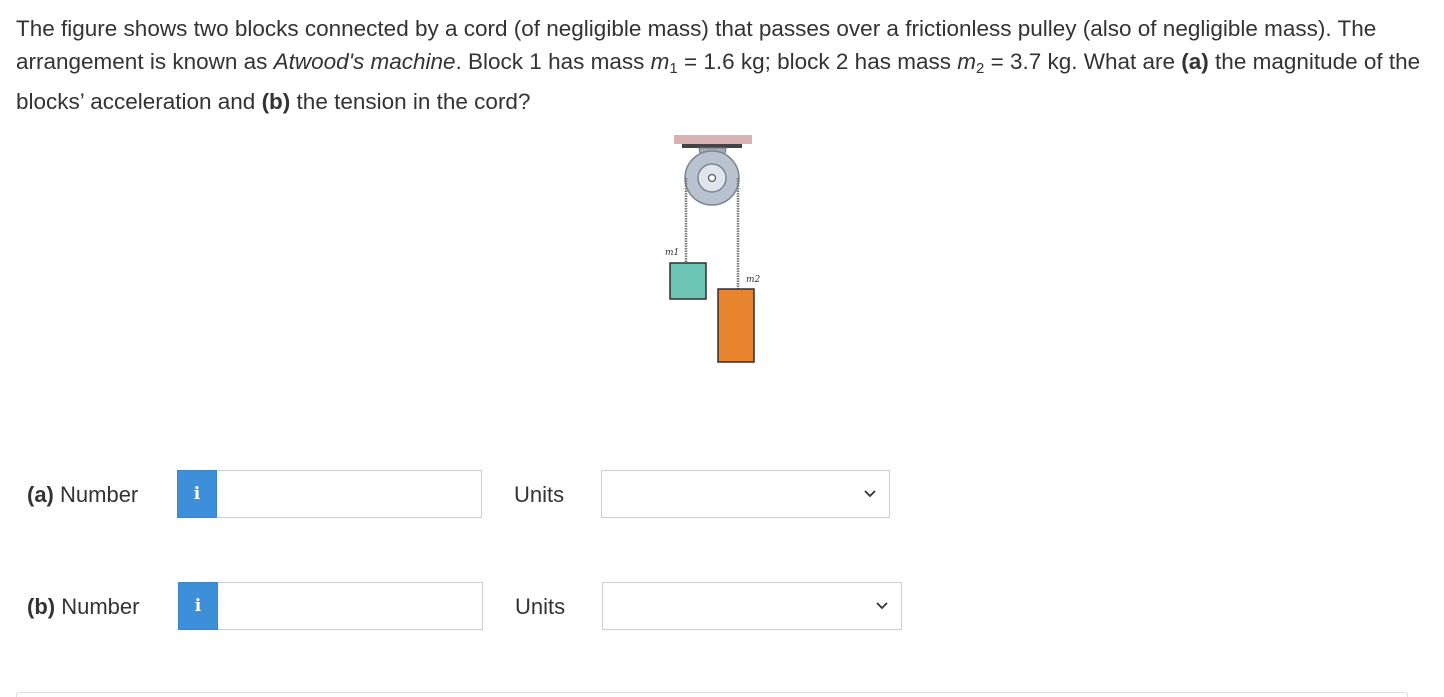 This screenshot has width=1444, height=697. I want to click on units-label-b: Units, so click(540, 606).